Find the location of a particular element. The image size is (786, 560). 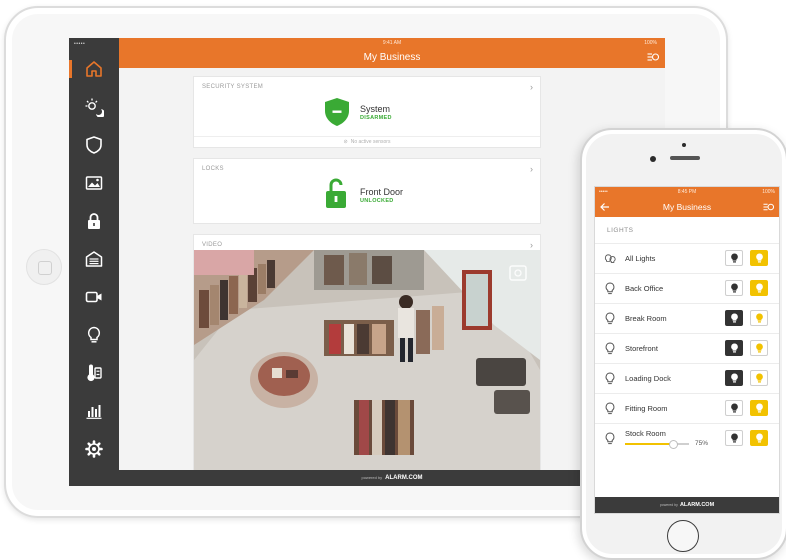

sidebar-item-automation is located at coordinates (94, 107).